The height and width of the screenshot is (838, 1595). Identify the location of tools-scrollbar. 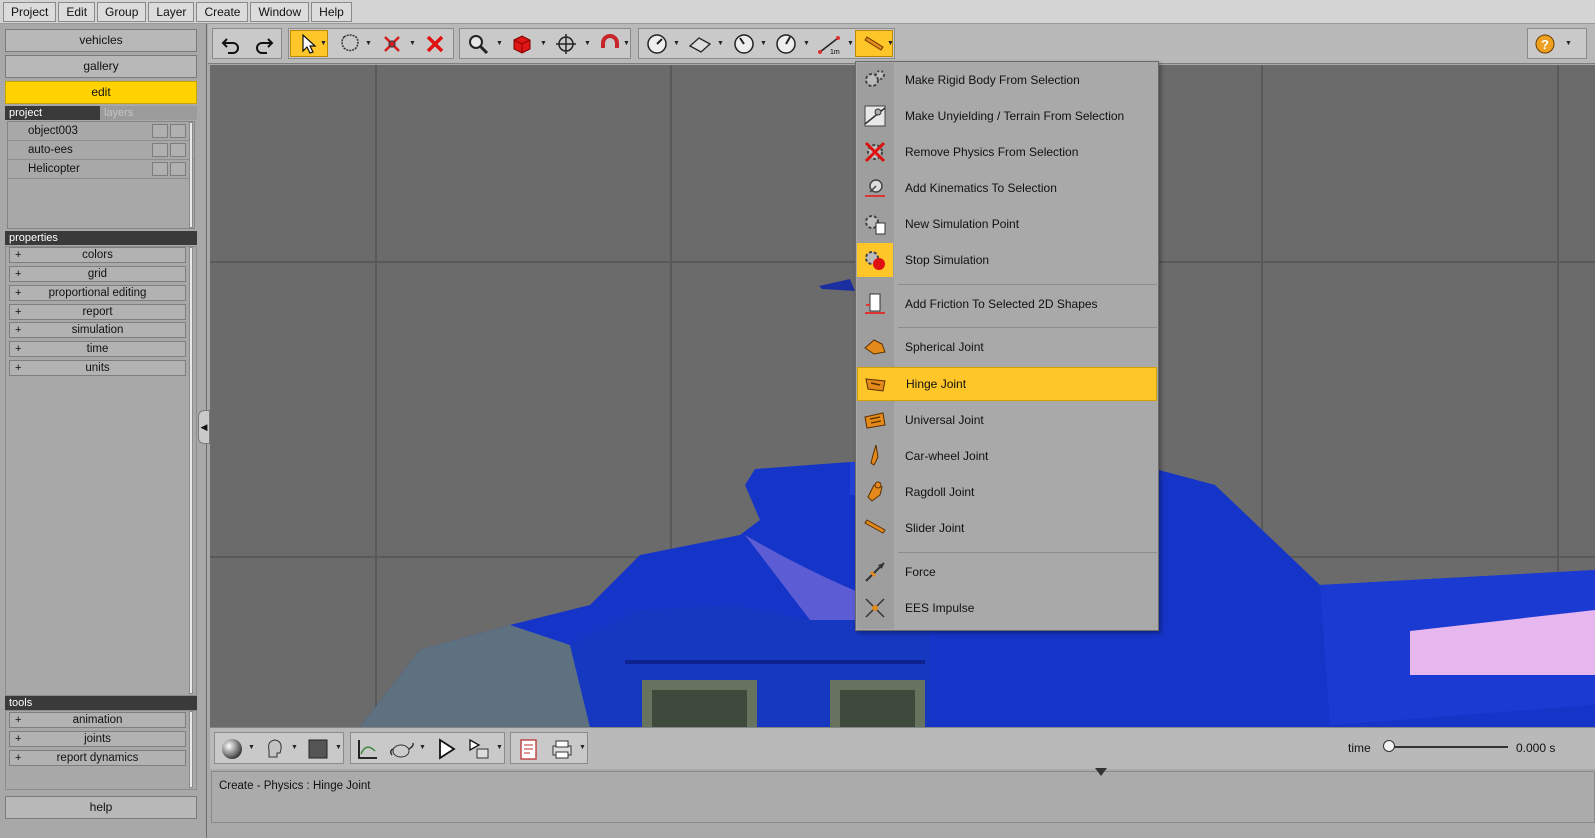
(191, 749).